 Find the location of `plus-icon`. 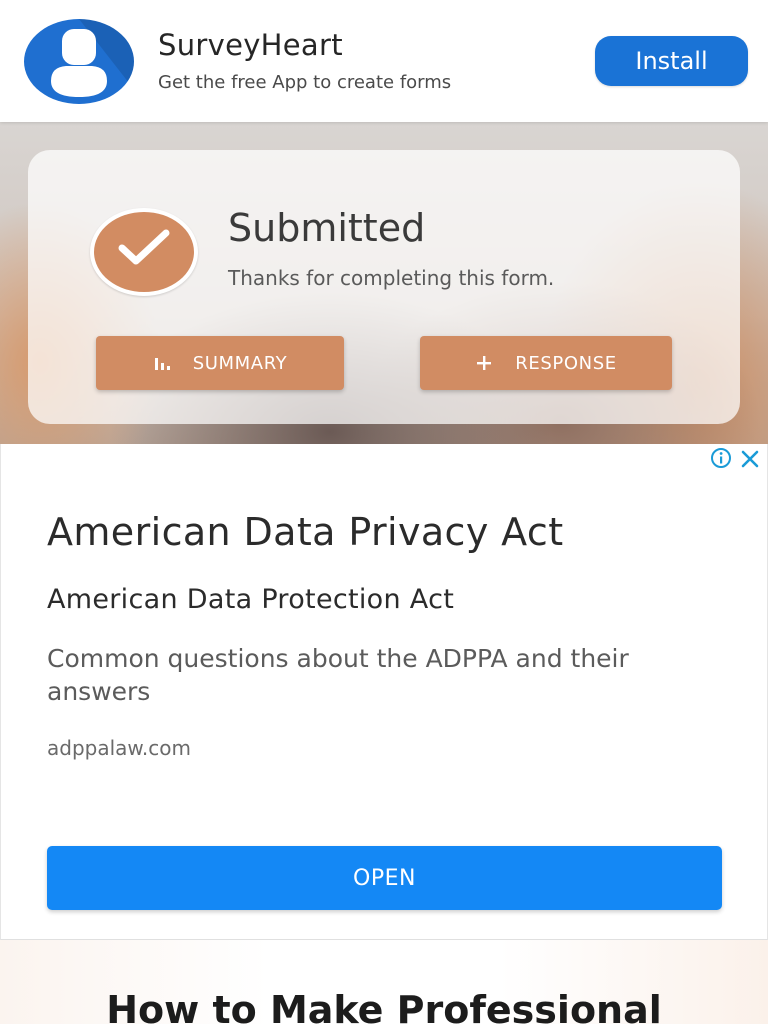

plus-icon is located at coordinates (484, 363).